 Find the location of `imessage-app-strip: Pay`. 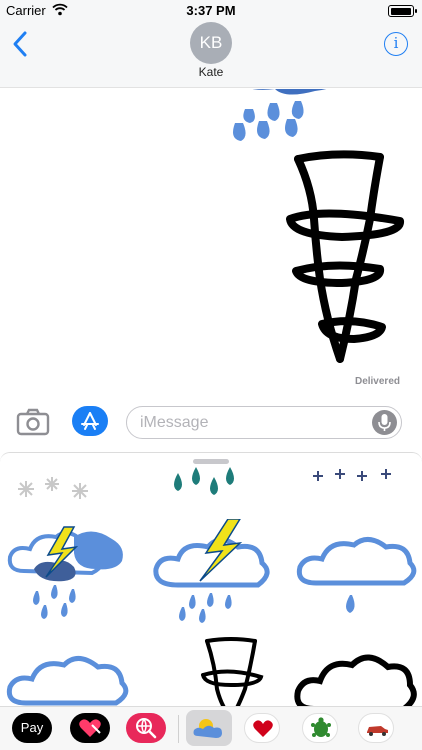

imessage-app-strip: Pay is located at coordinates (211, 728).